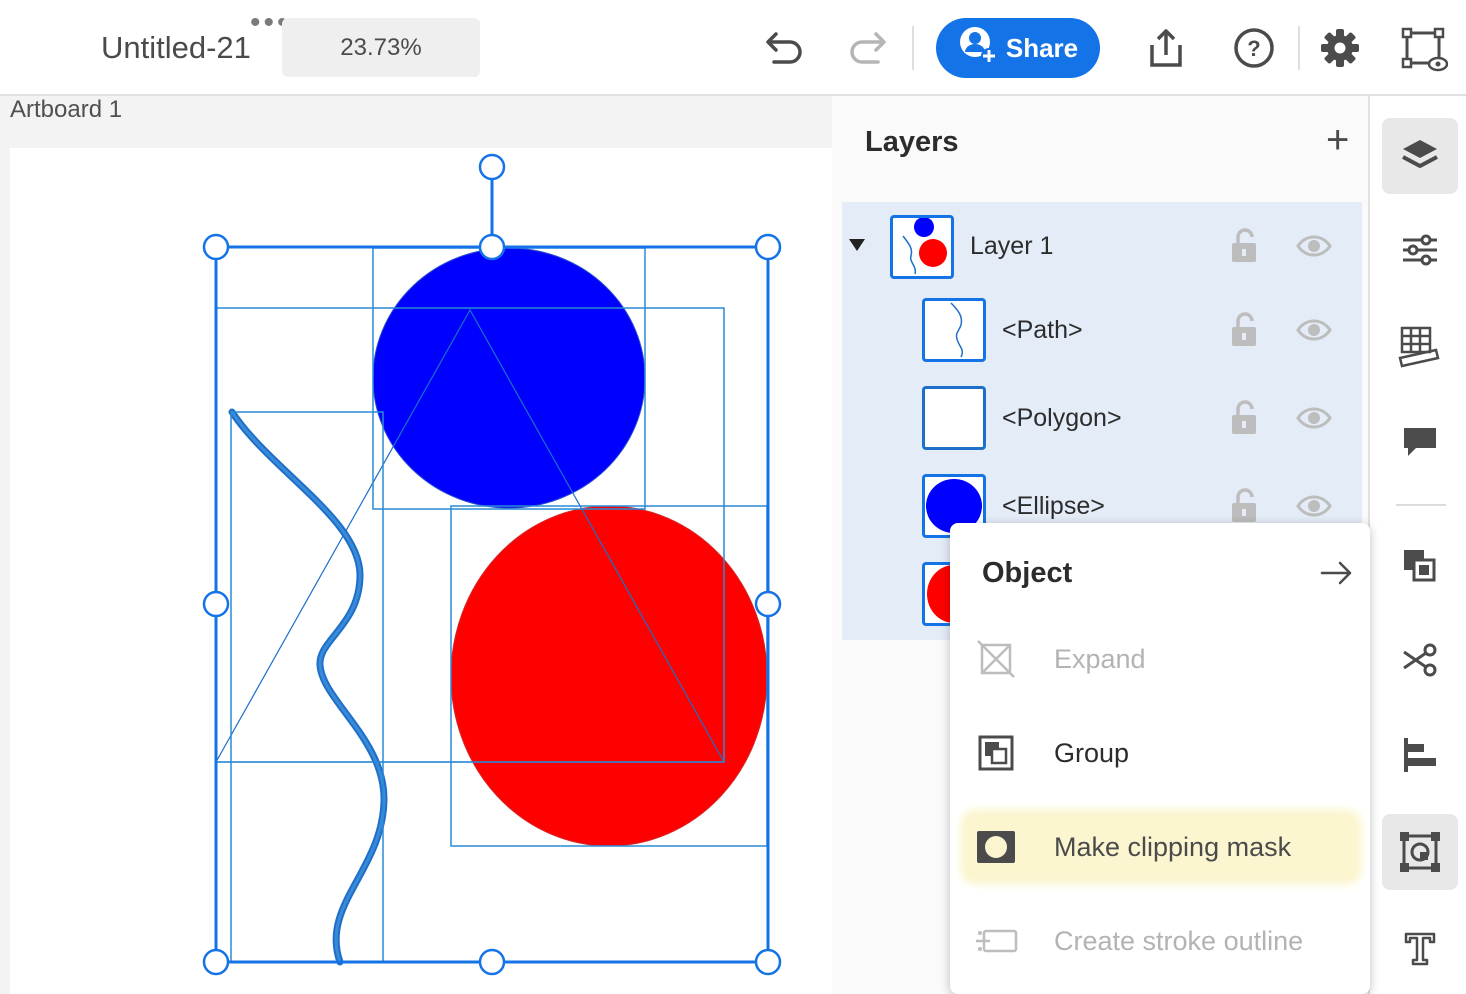 This screenshot has height=994, width=1466. What do you see at coordinates (1102, 334) in the screenshot?
I see `layer-row-path: <Path>` at bounding box center [1102, 334].